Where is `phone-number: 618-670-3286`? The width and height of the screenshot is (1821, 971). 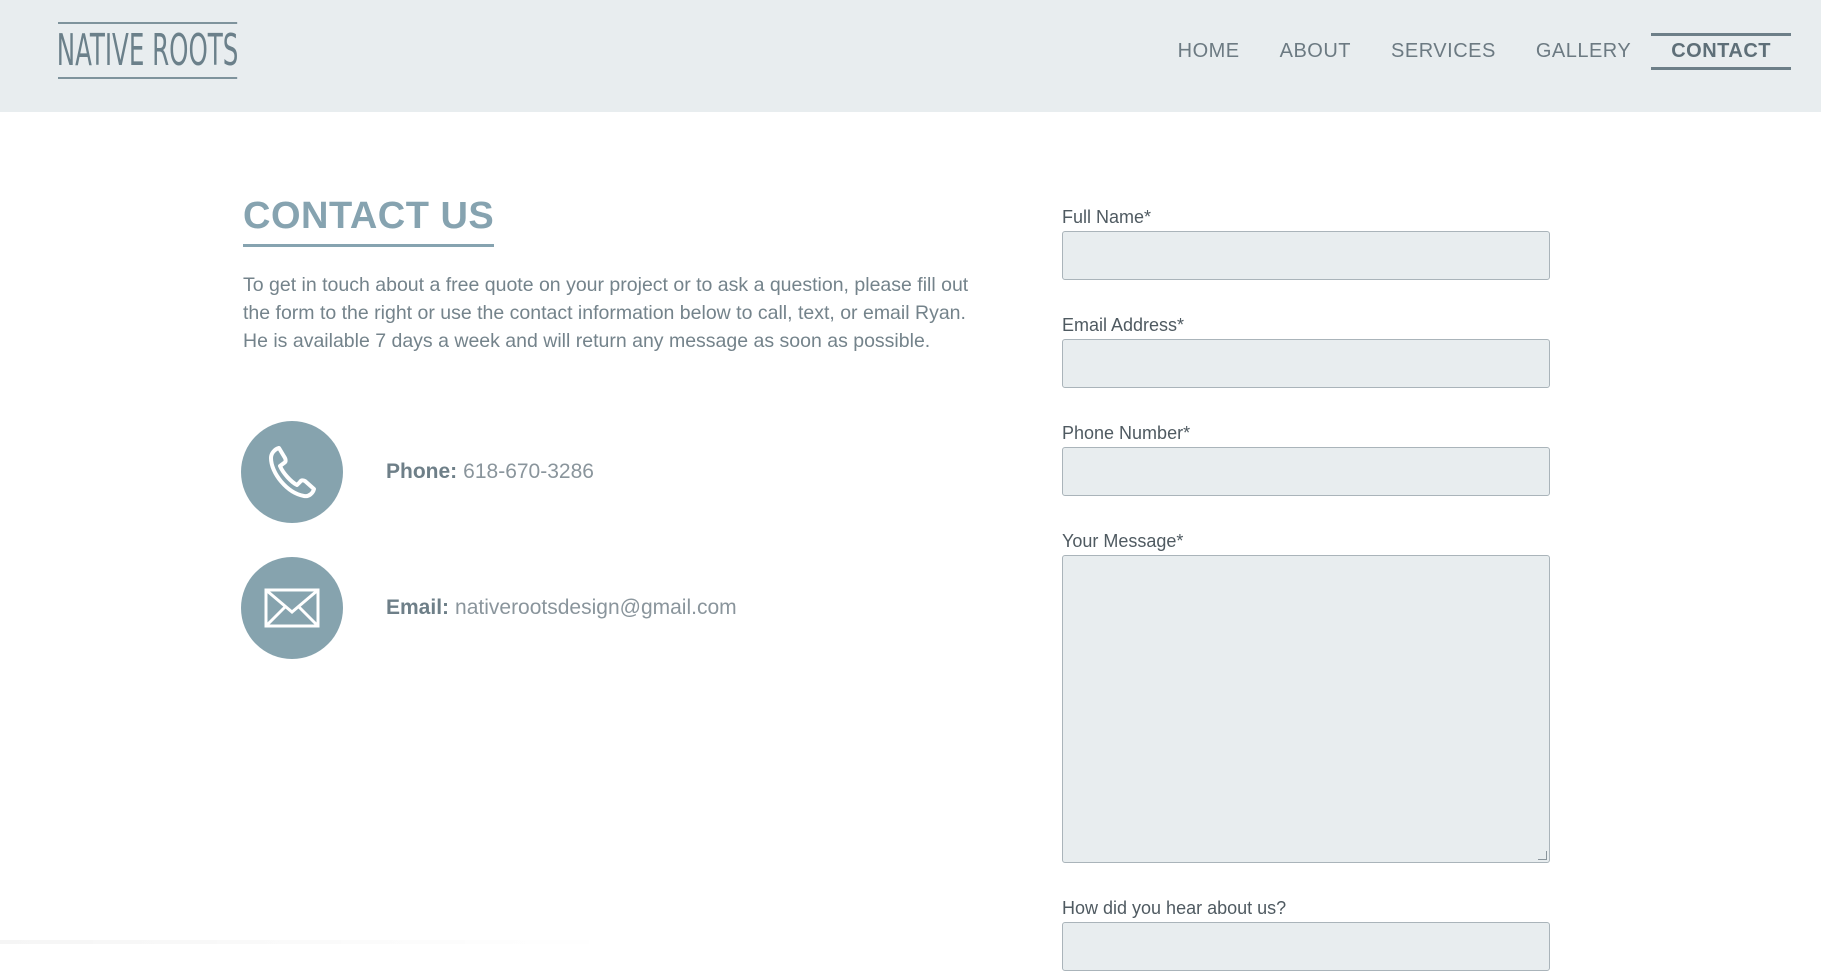
phone-number: 618-670-3286 is located at coordinates (528, 471).